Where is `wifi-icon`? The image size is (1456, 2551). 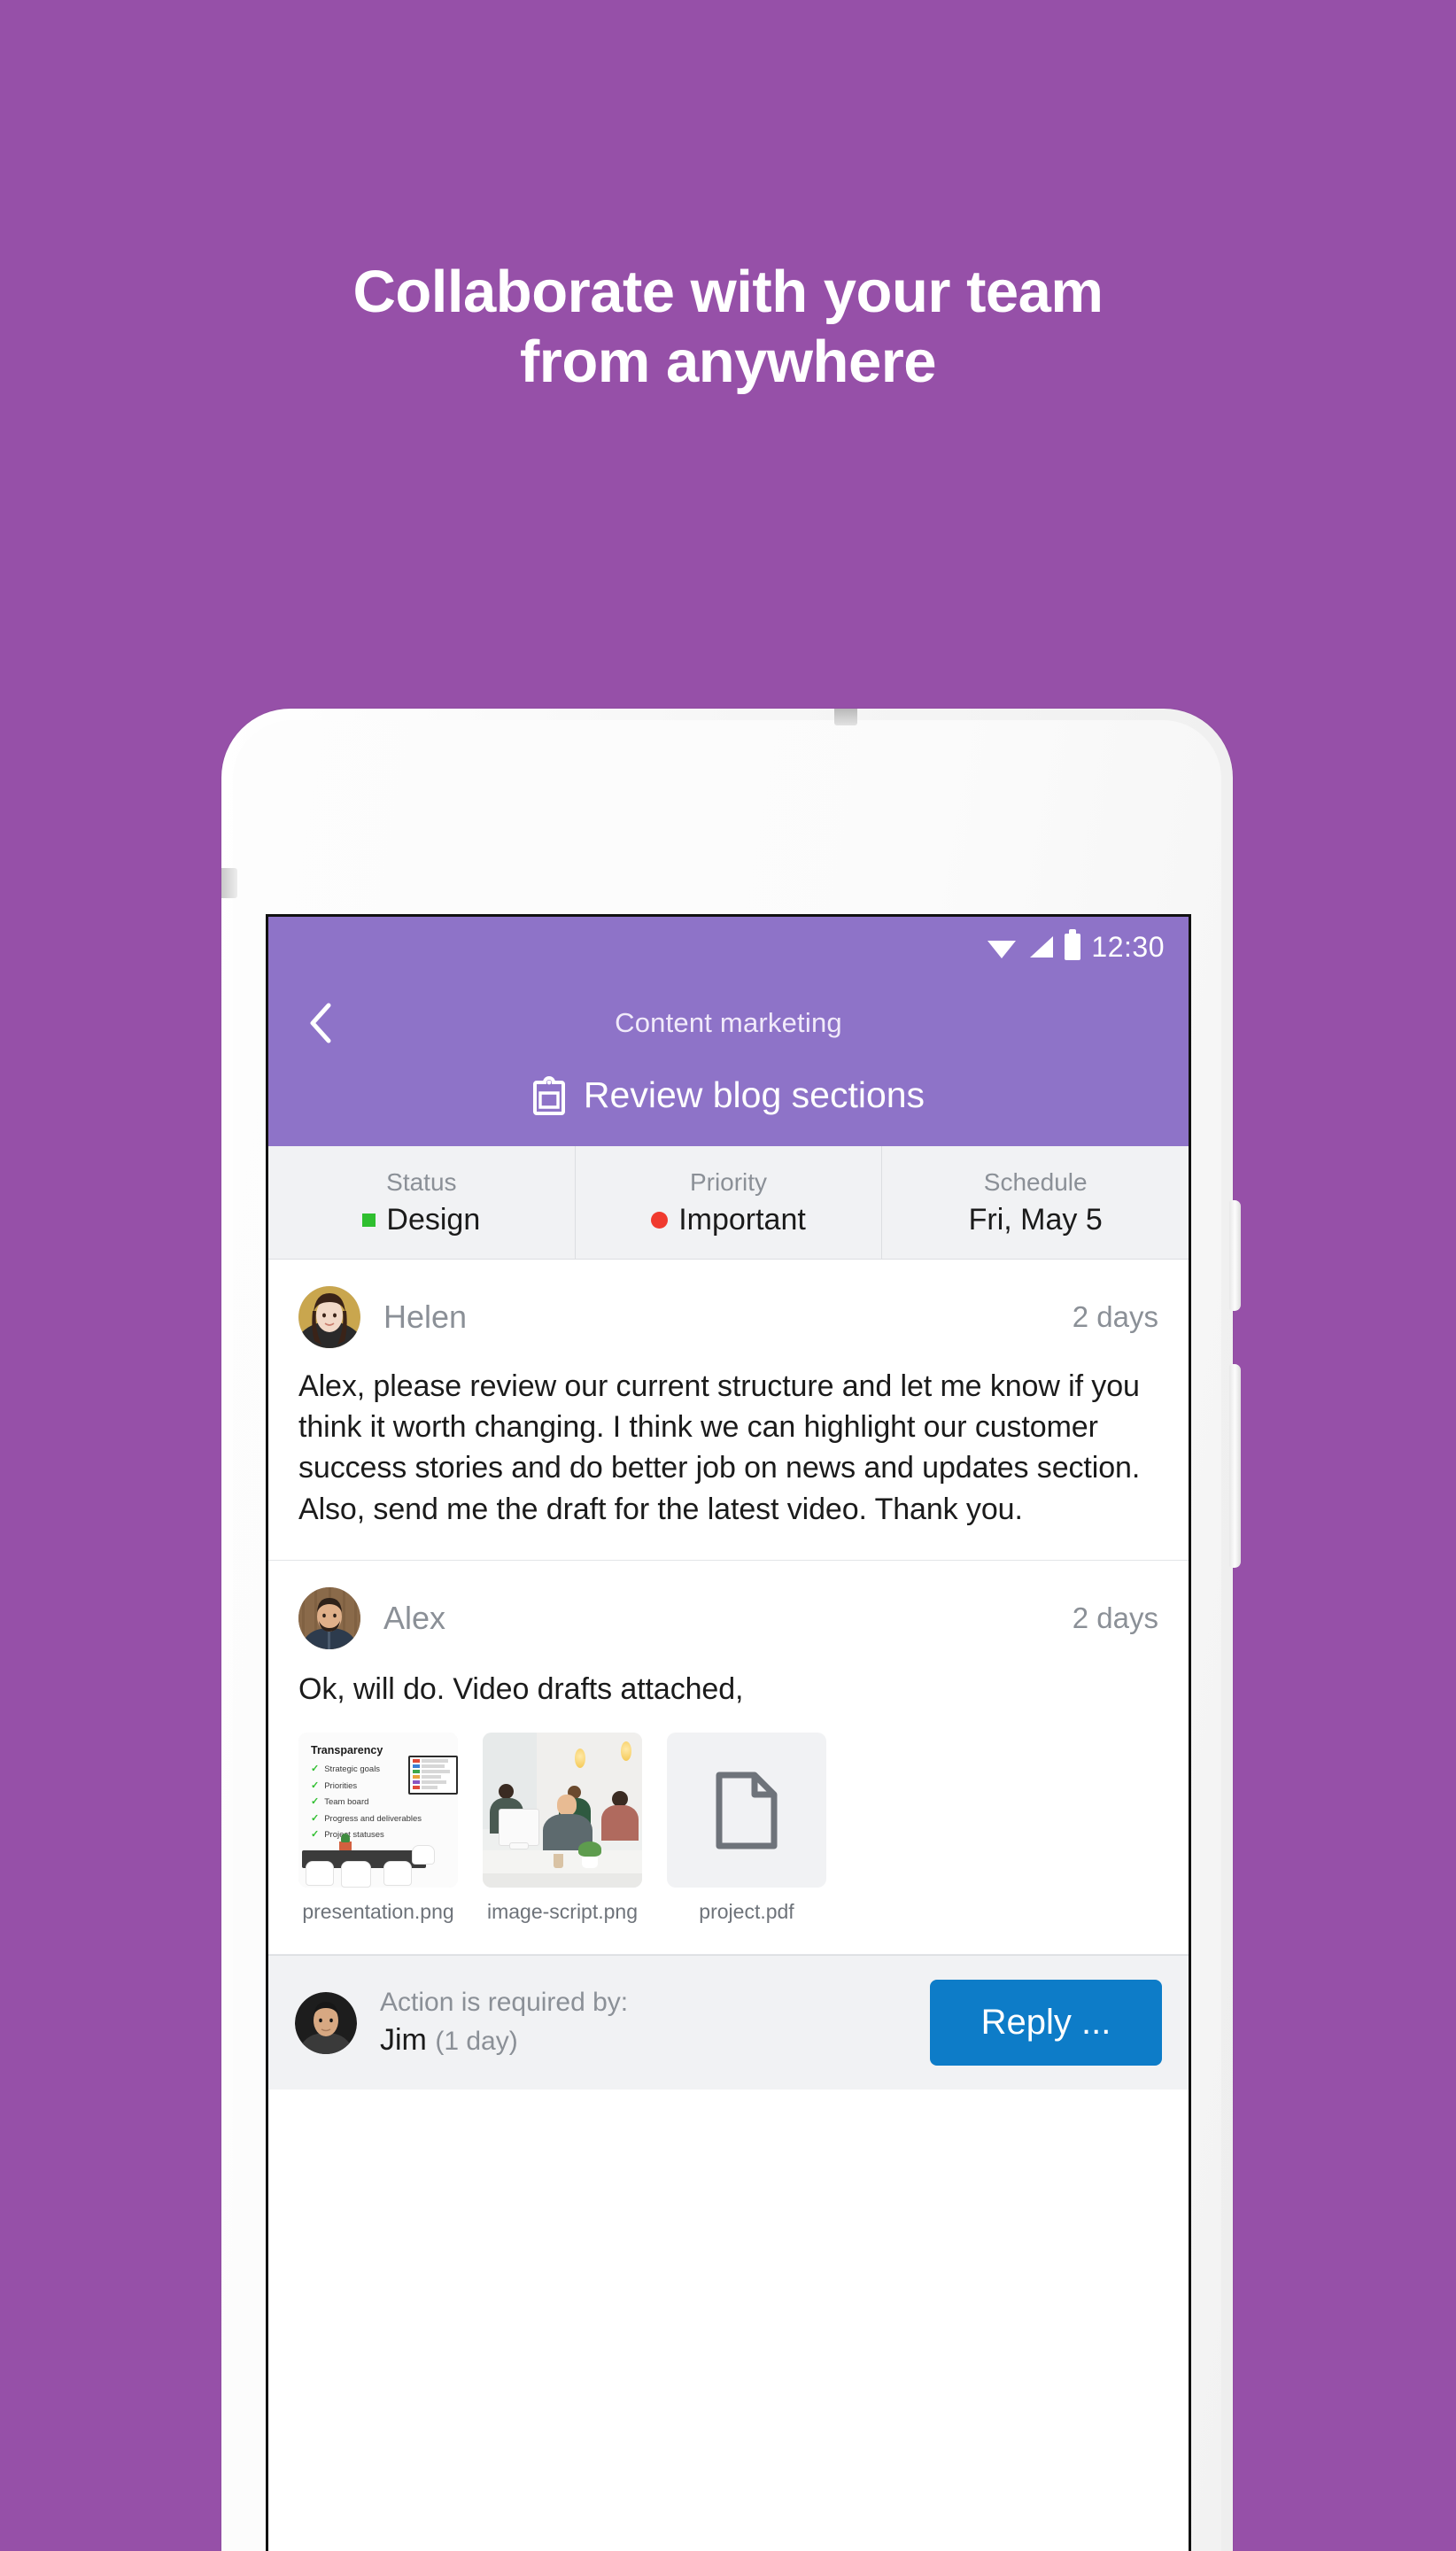
wifi-icon is located at coordinates (1002, 950).